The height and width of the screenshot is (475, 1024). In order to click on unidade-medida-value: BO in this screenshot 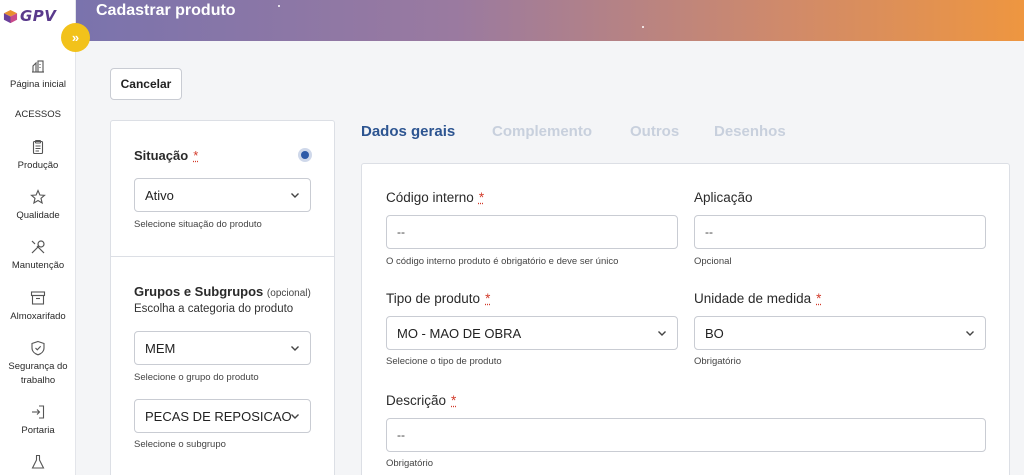, I will do `click(714, 333)`.